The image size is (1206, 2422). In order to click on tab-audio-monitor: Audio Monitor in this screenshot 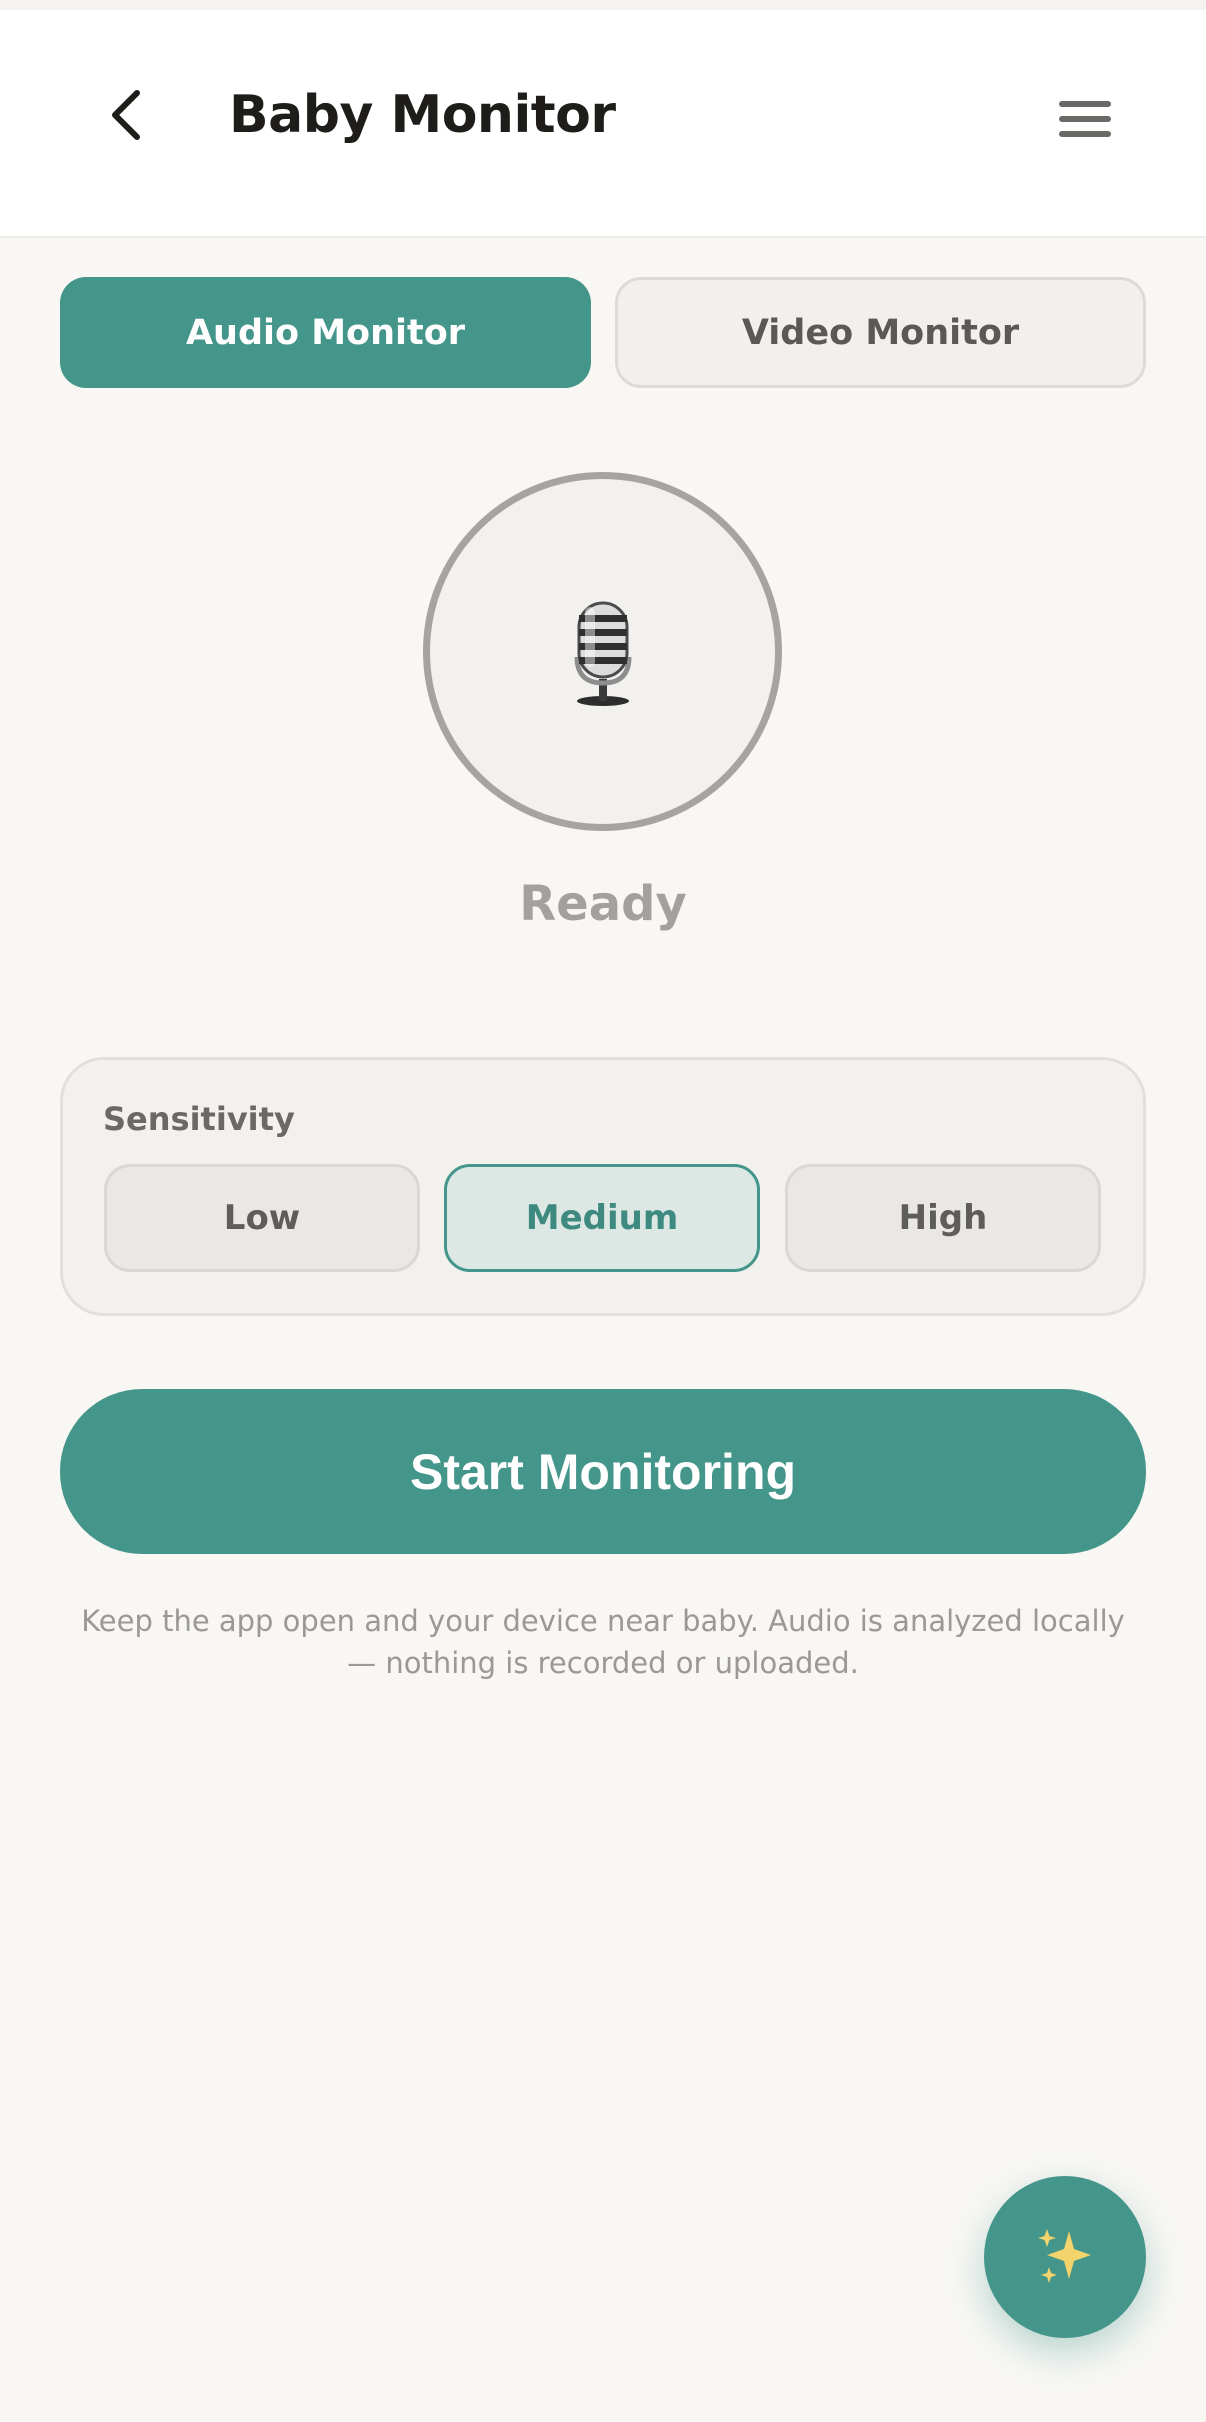, I will do `click(325, 332)`.